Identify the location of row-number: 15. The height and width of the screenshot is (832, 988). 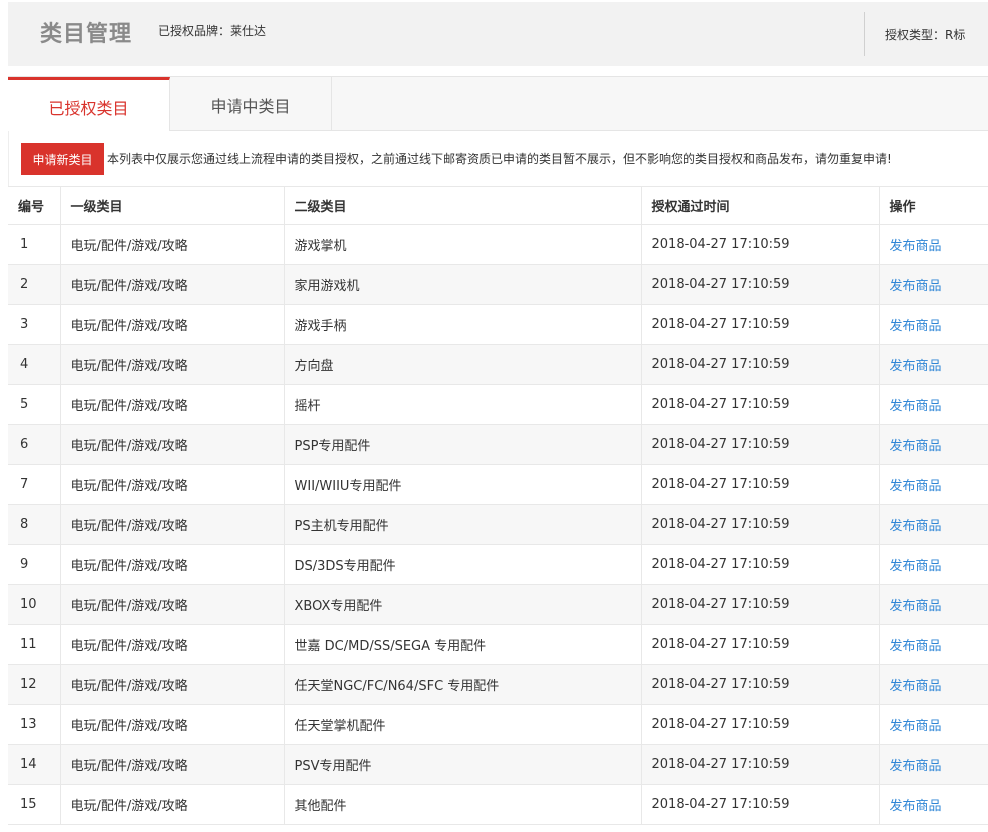
(34, 804).